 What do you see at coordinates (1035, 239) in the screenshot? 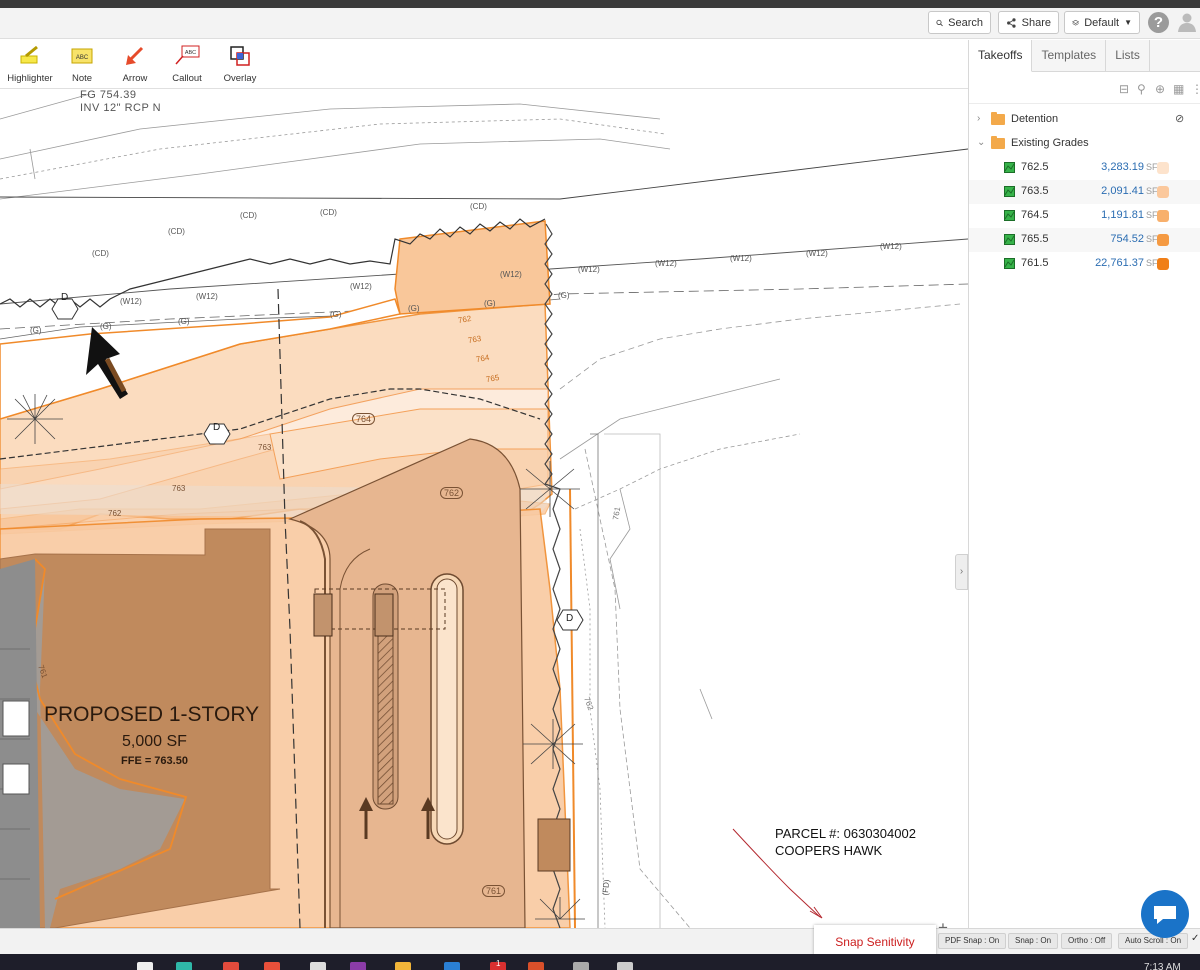
I see `takeoff-item-label: 765.5` at bounding box center [1035, 239].